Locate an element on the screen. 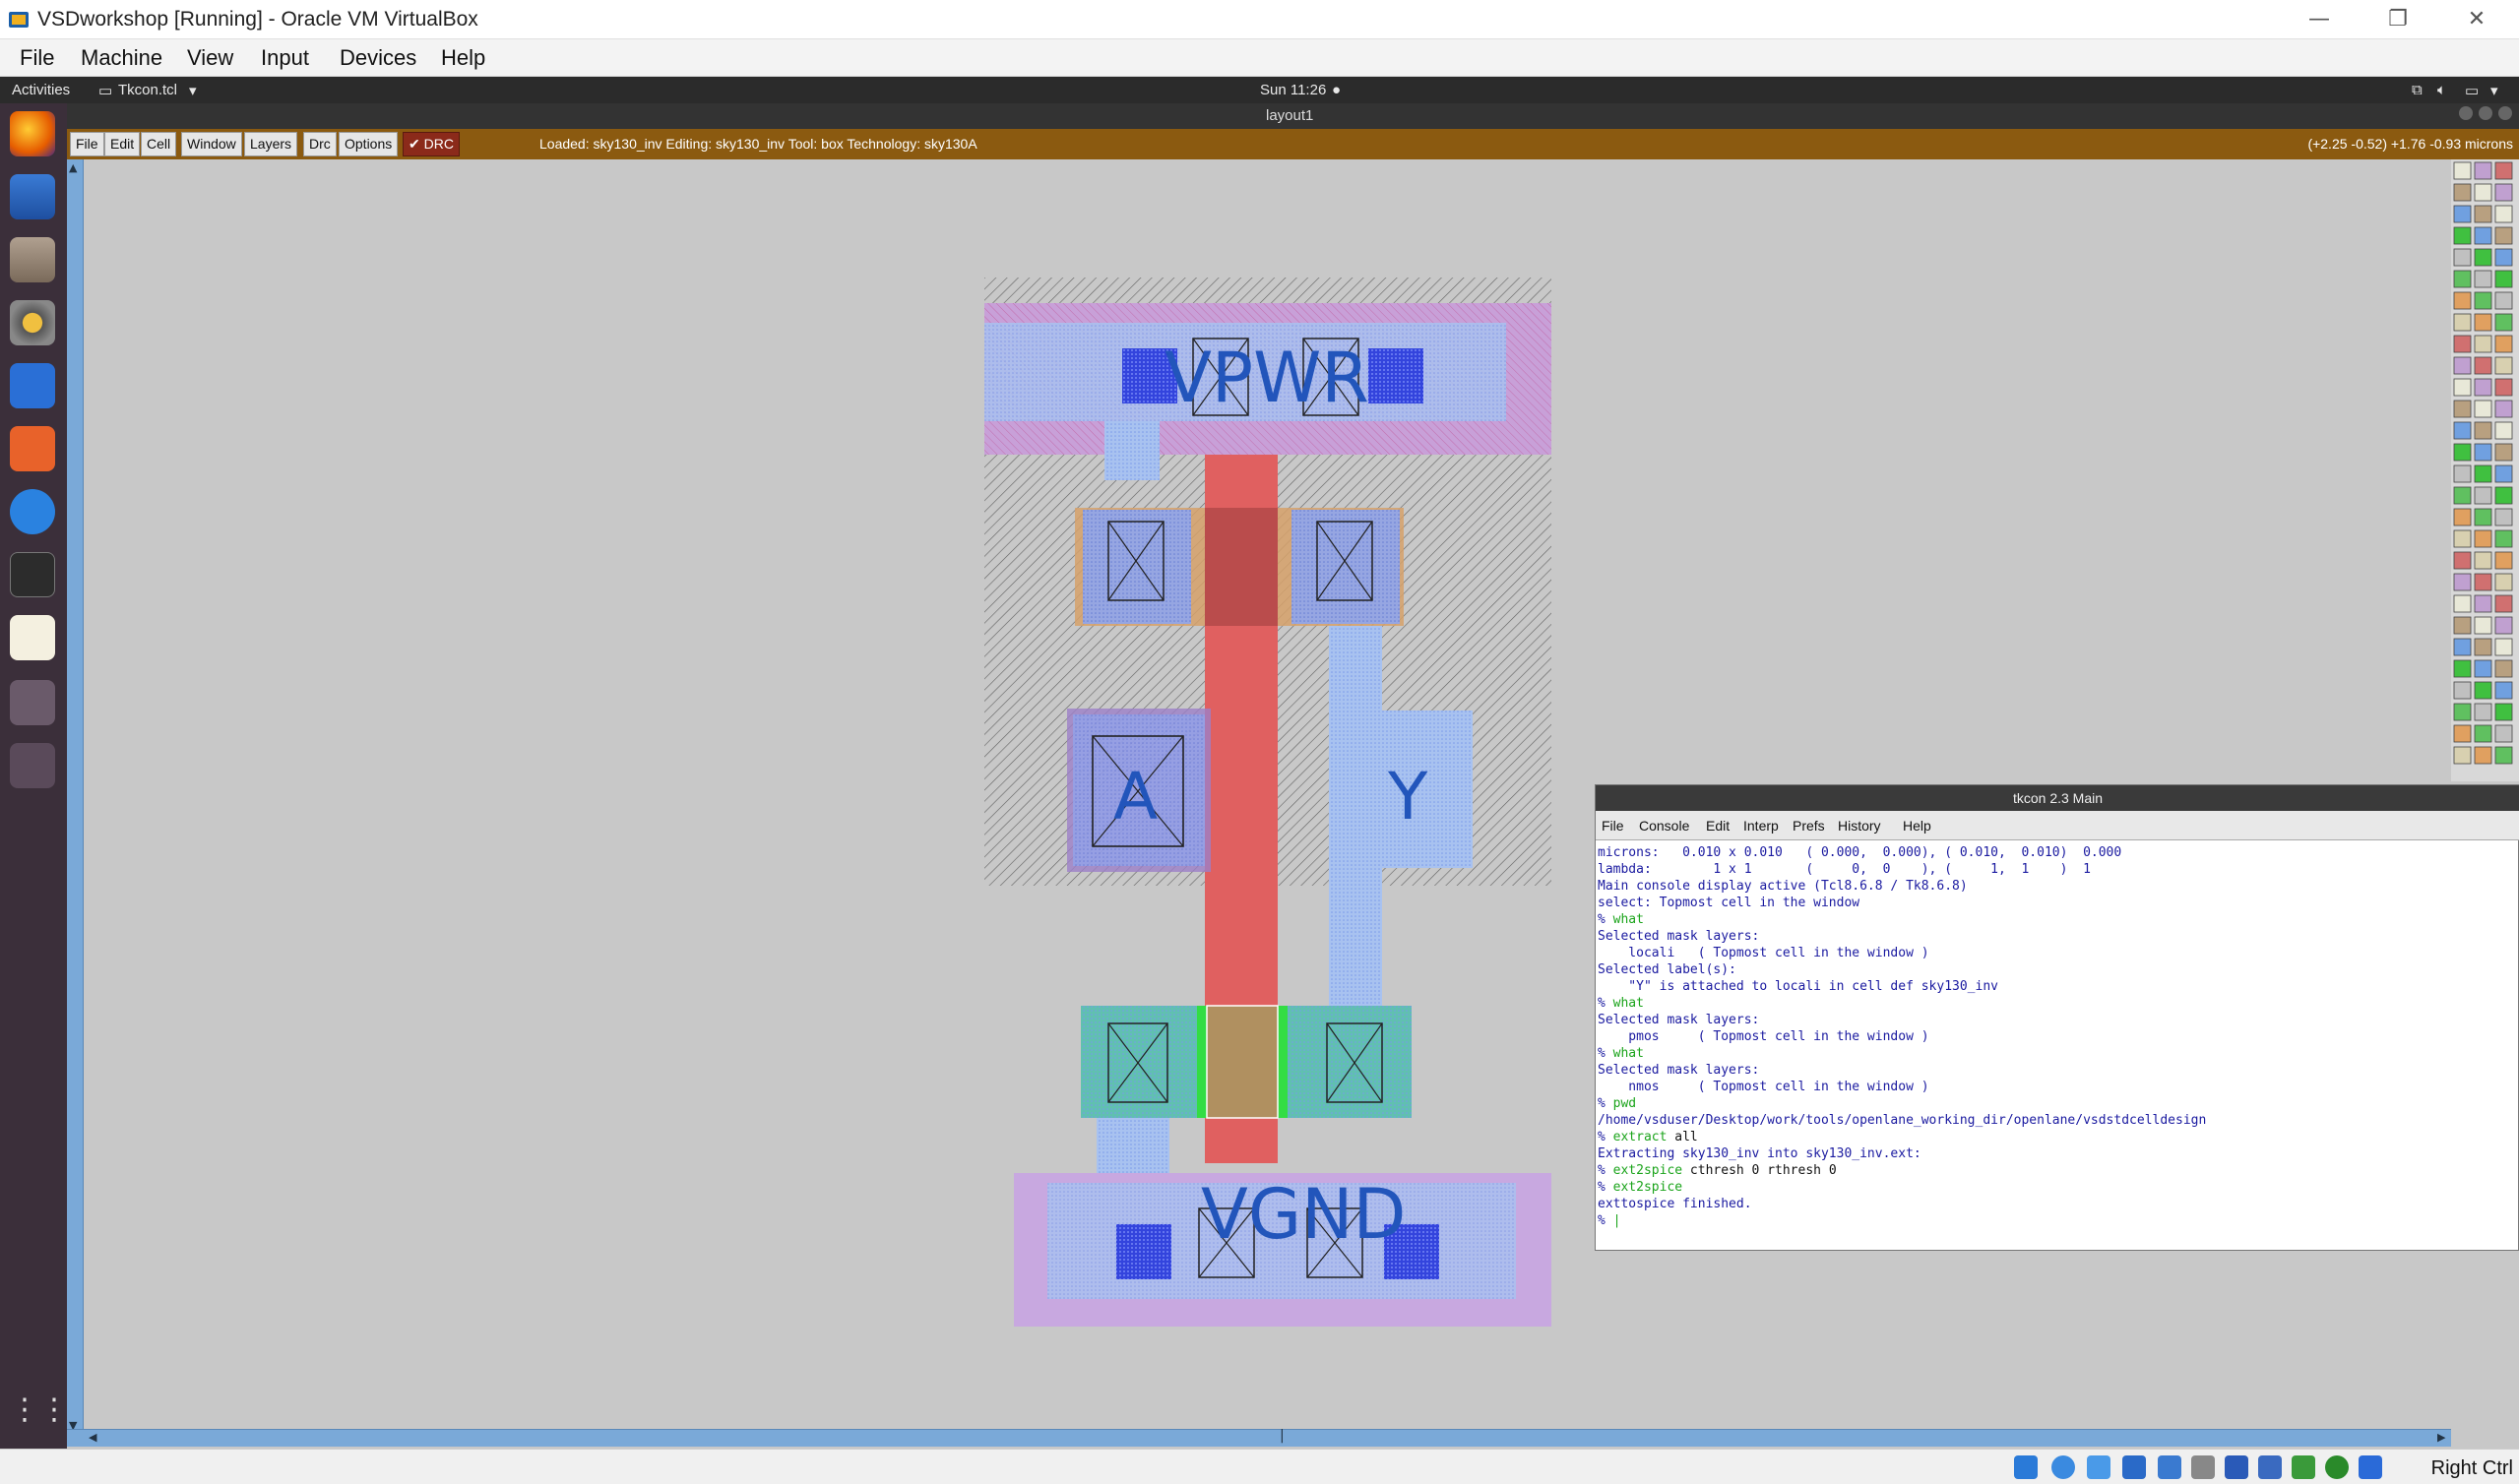 This screenshot has height=1484, width=2519. network-icon: ⧉ is located at coordinates (2417, 90).